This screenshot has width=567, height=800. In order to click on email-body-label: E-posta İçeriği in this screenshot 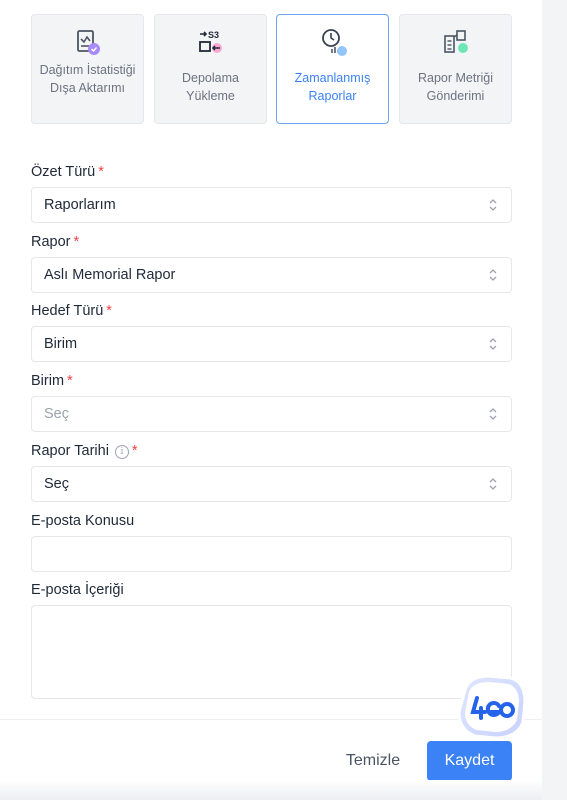, I will do `click(77, 590)`.